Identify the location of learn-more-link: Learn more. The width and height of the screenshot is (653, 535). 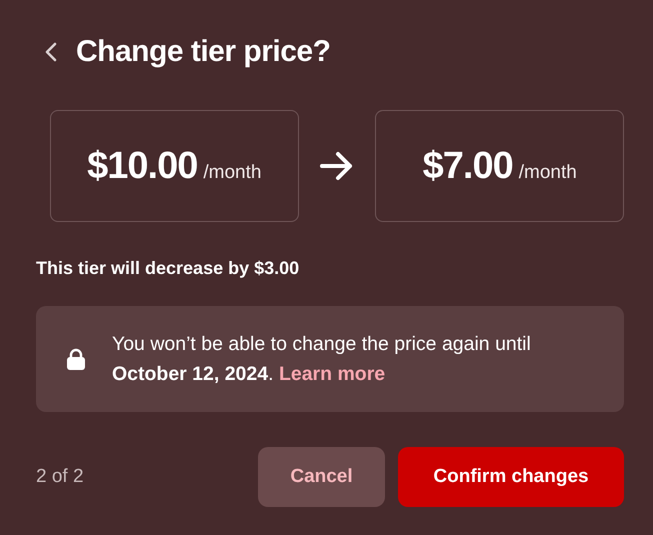
(332, 374).